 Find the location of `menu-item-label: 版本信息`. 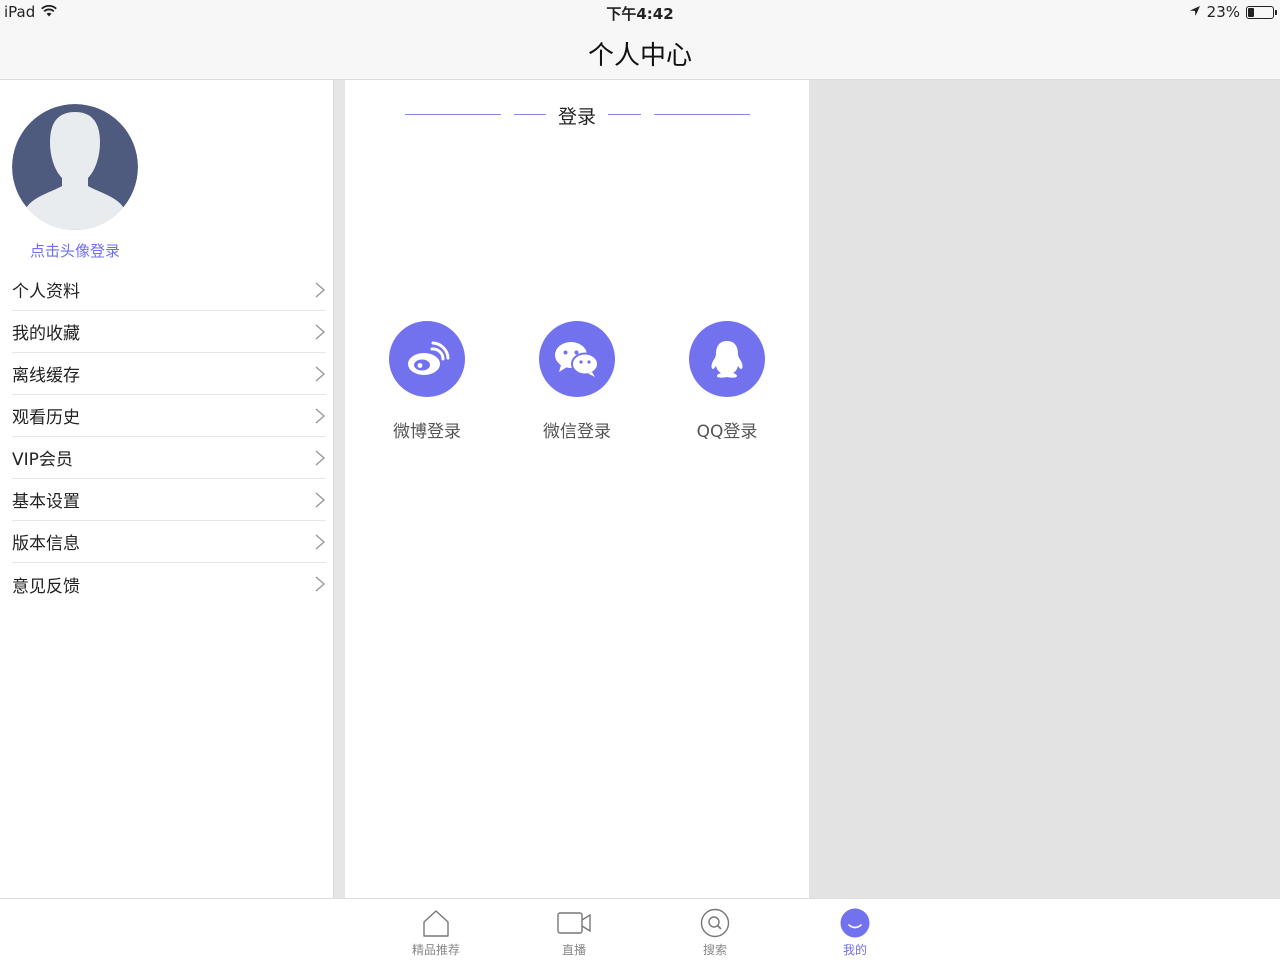

menu-item-label: 版本信息 is located at coordinates (46, 544).